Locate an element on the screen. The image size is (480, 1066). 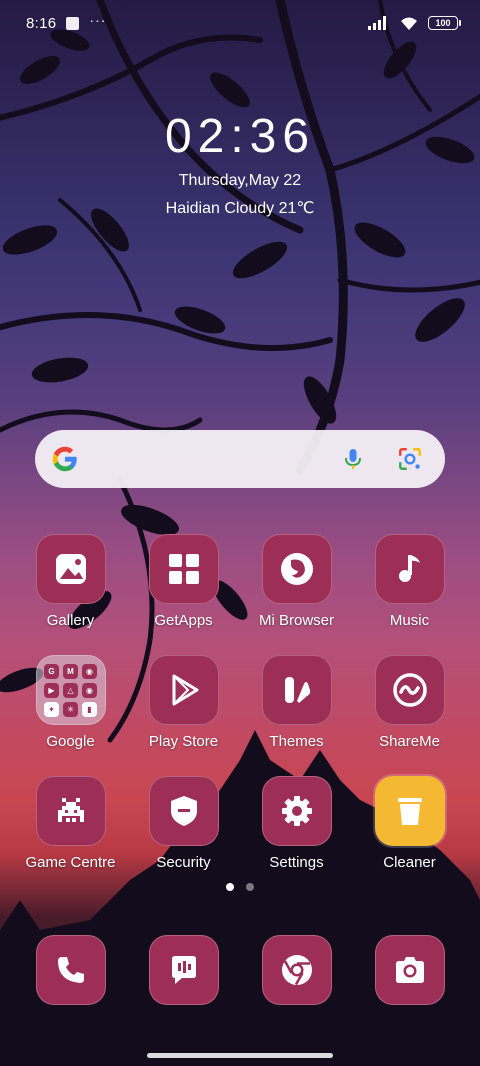
page-indicator is located at coordinates (240, 887).